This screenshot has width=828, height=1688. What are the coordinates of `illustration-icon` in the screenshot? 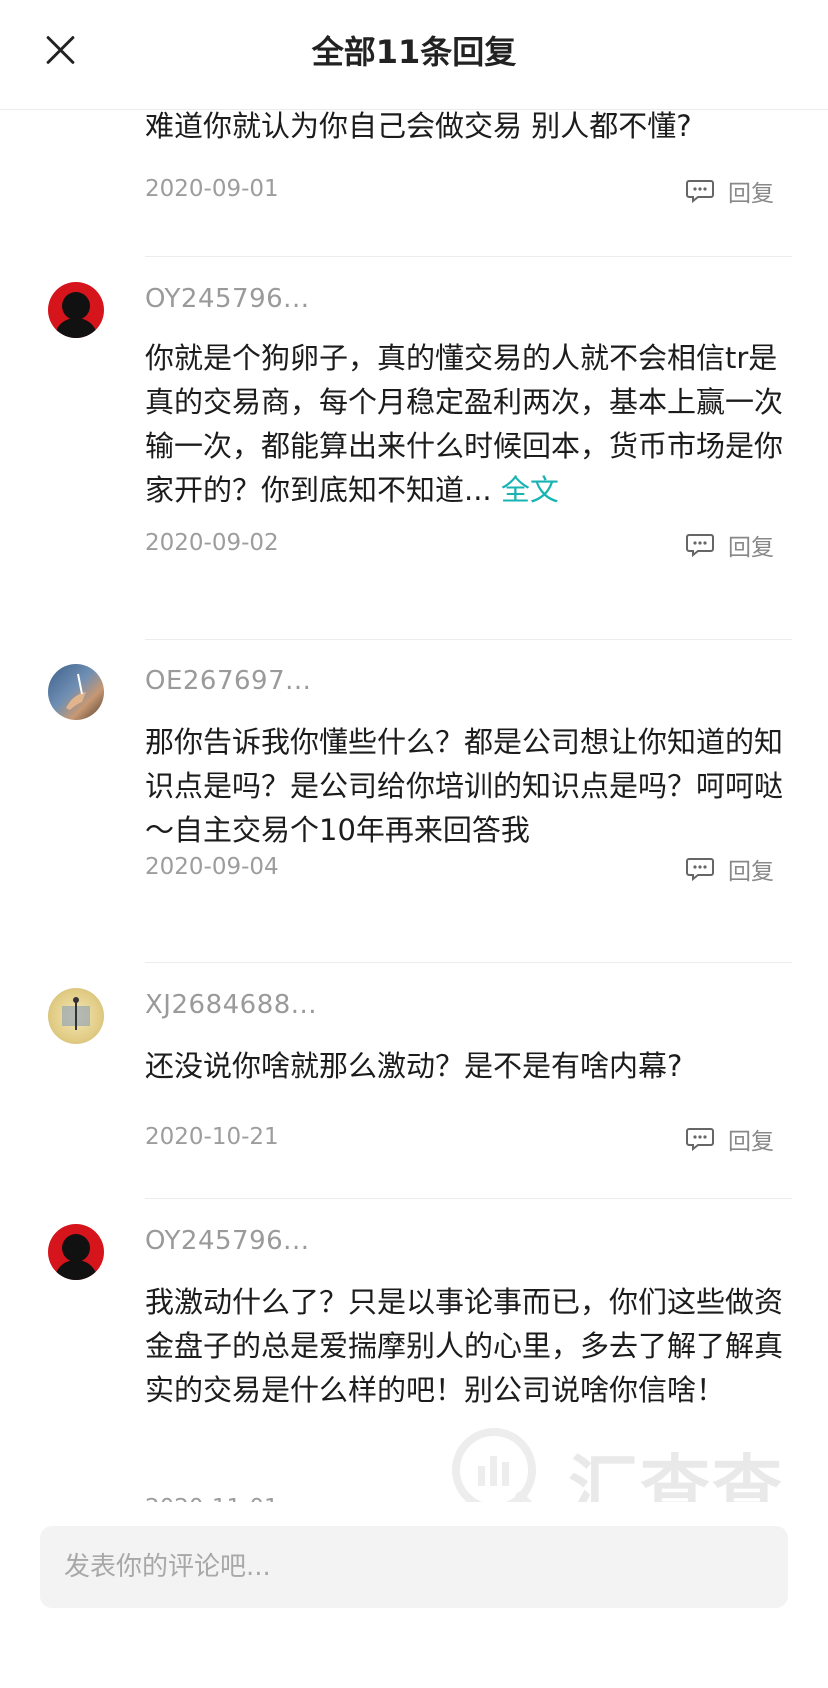 It's located at (76, 1013).